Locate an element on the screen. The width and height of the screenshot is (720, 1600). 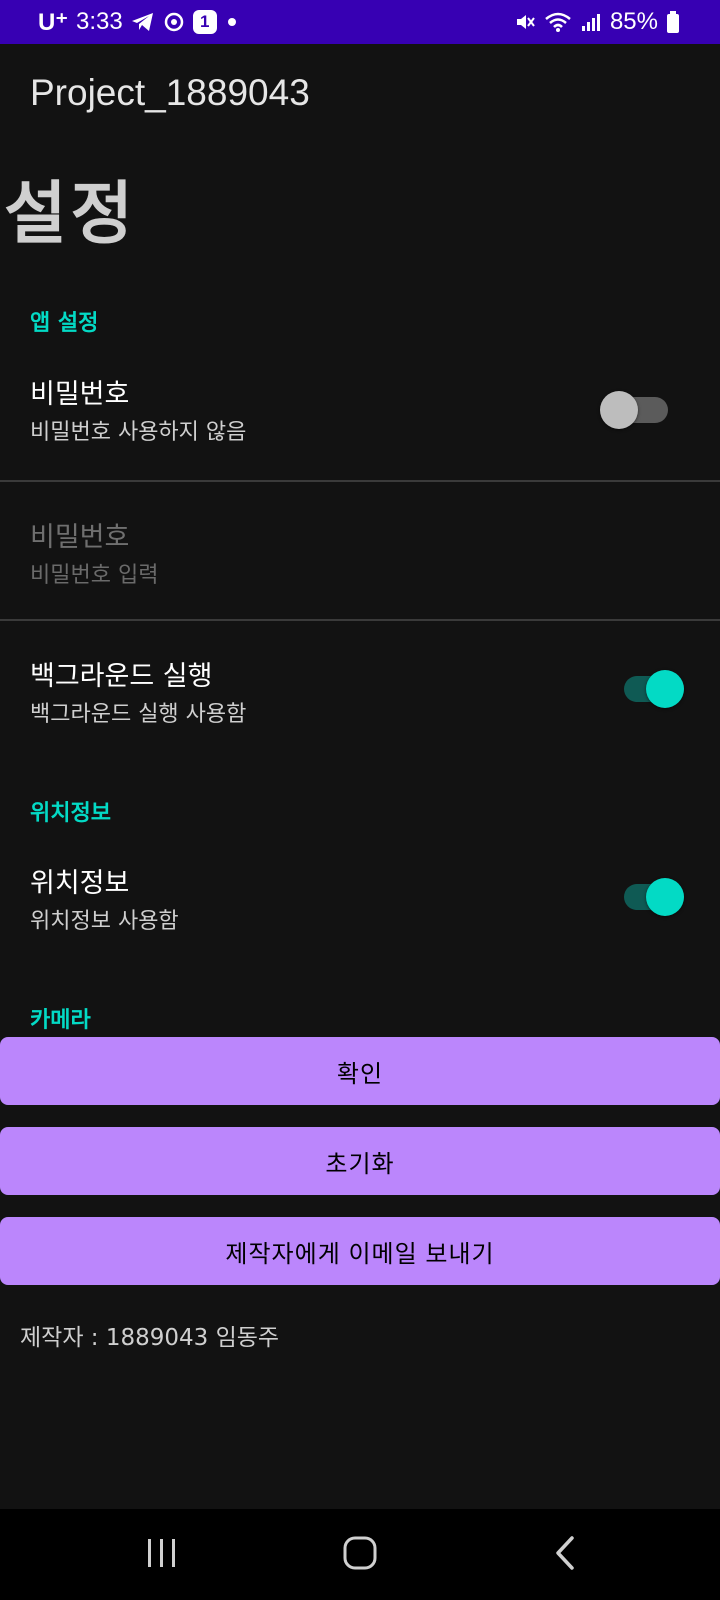
wifi-icon is located at coordinates (558, 22).